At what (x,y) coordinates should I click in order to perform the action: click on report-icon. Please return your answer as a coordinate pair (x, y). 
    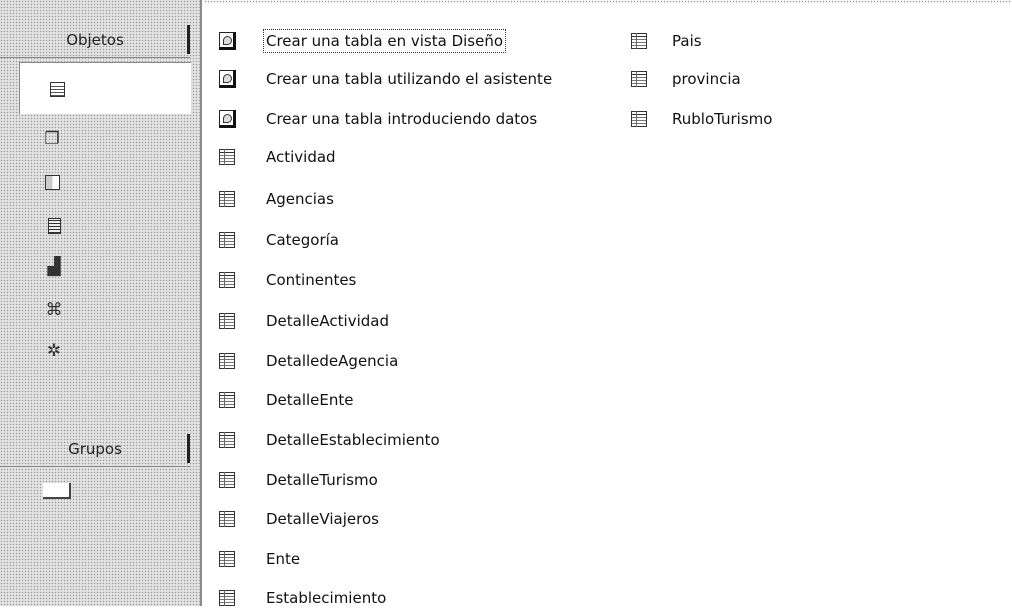
    Looking at the image, I should click on (54, 226).